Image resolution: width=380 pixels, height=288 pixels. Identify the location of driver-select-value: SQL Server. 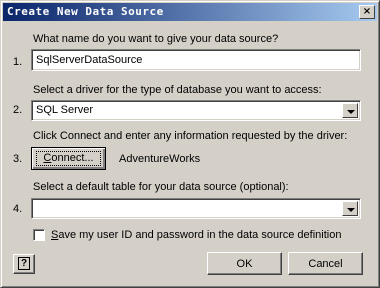
(65, 110).